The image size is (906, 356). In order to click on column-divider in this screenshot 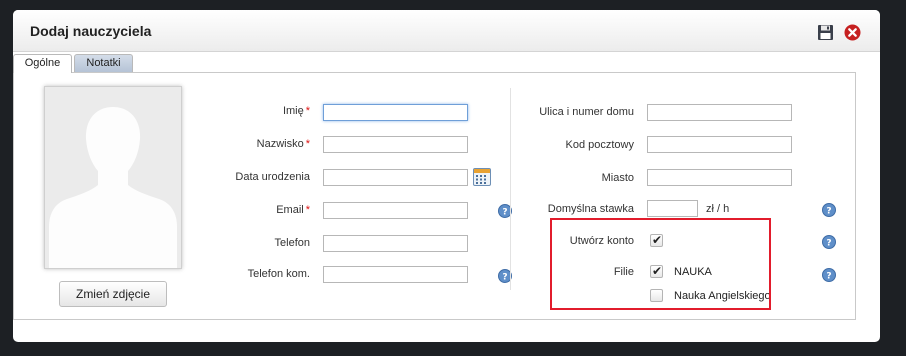, I will do `click(510, 189)`.